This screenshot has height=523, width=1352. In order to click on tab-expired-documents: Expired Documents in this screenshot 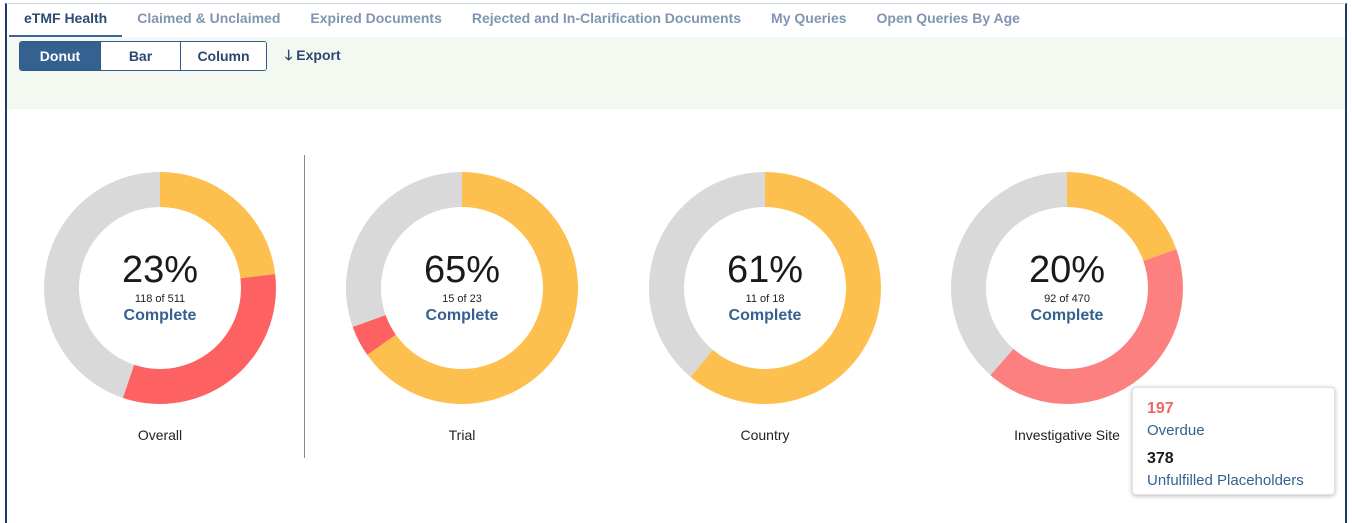, I will do `click(375, 21)`.